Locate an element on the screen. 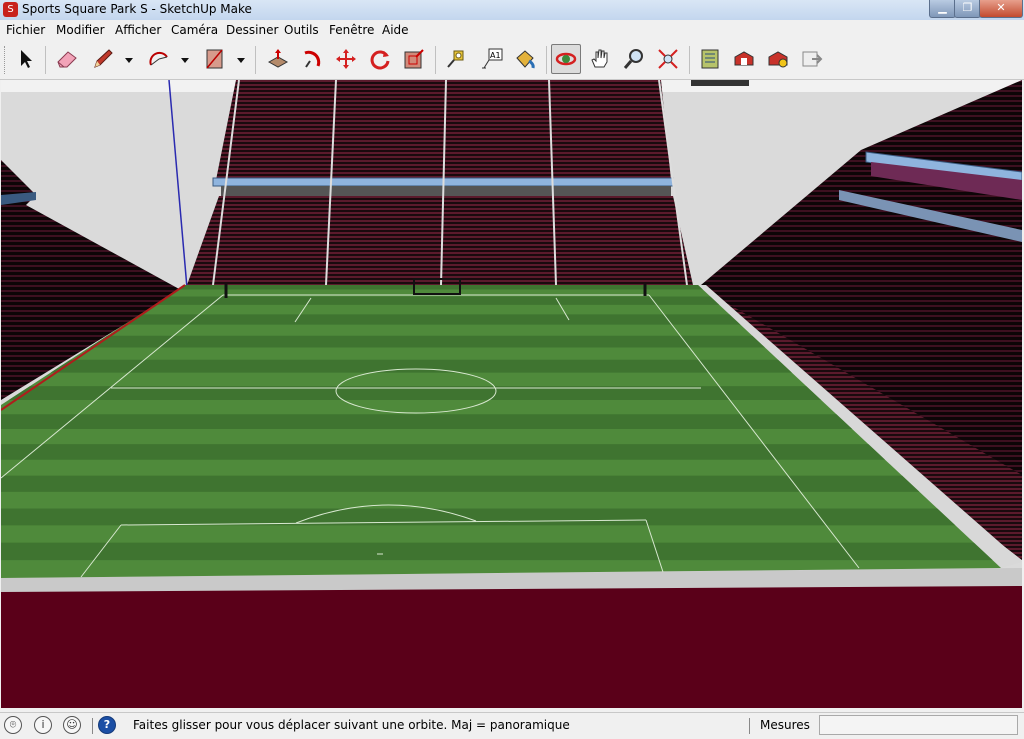 The image size is (1024, 739). orbit-tool is located at coordinates (566, 59).